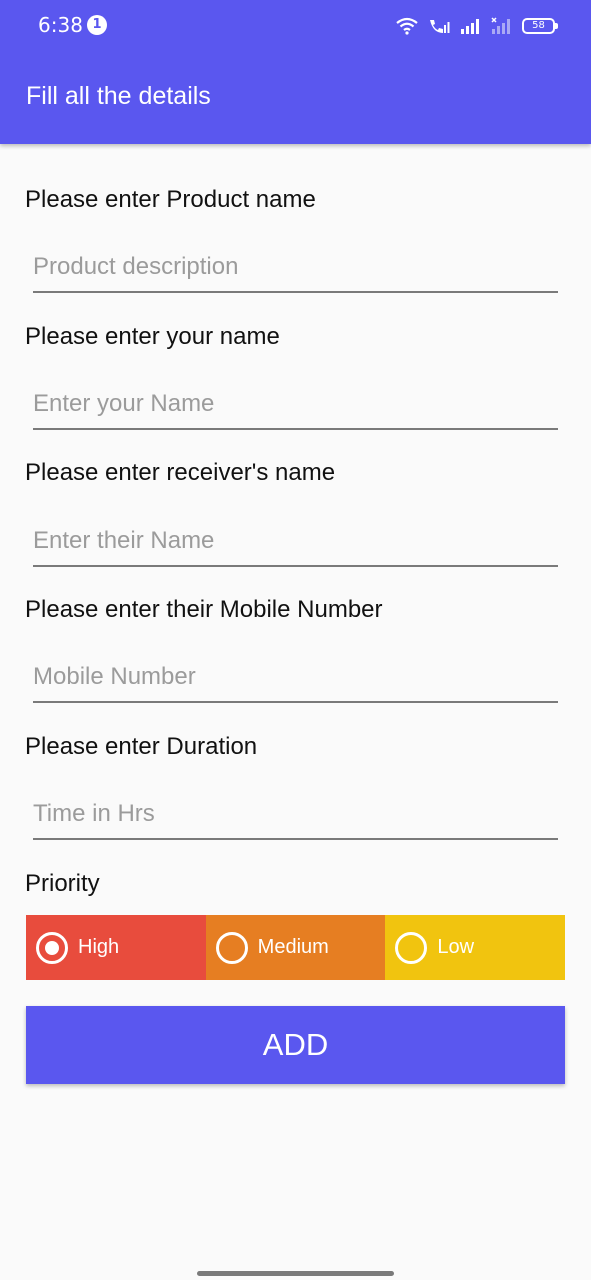 The height and width of the screenshot is (1280, 591). I want to click on status-time: 6:38, so click(60, 25).